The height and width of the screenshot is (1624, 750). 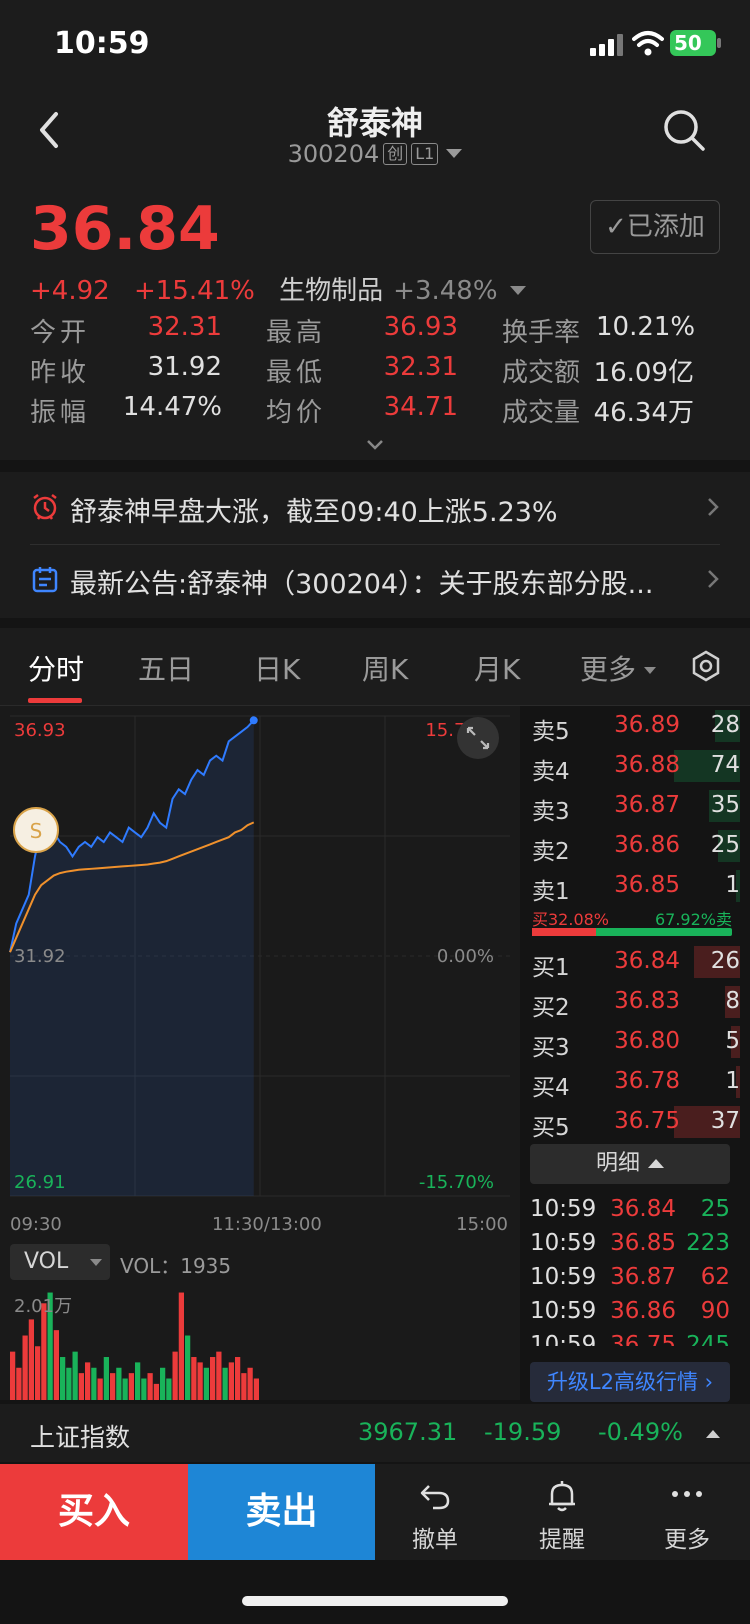 What do you see at coordinates (562, 1512) in the screenshot?
I see `alert-button: 提醒` at bounding box center [562, 1512].